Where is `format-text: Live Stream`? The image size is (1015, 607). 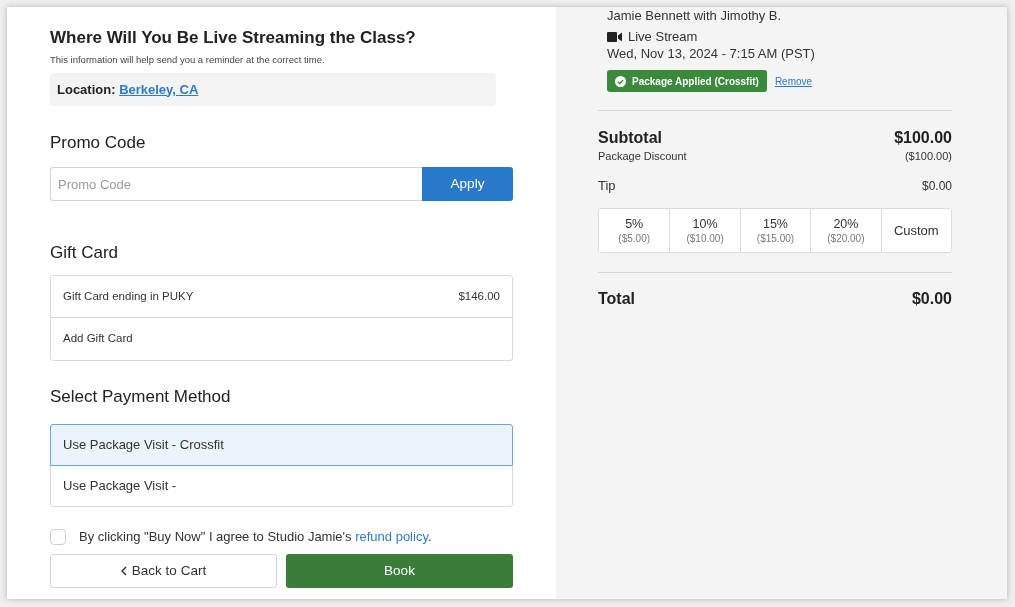 format-text: Live Stream is located at coordinates (663, 36).